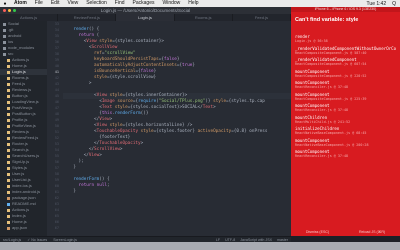  Describe the element at coordinates (12, 240) in the screenshot. I see `status-file-path: src/Login.js` at that location.